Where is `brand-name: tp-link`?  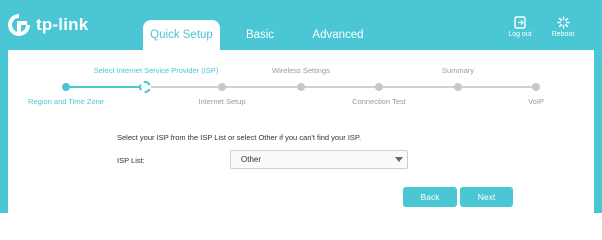
brand-name: tp-link is located at coordinates (62, 24).